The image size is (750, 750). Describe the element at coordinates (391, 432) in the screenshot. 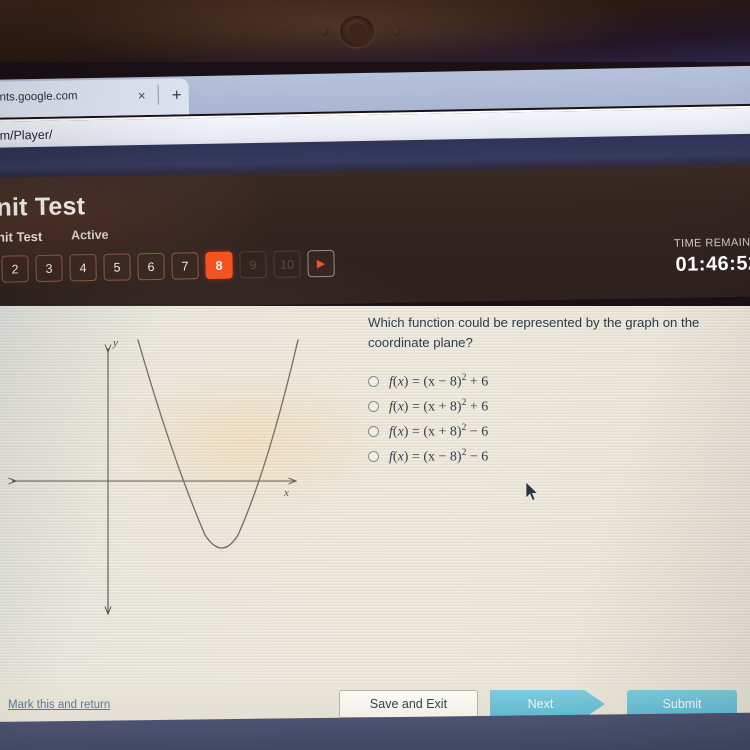

I see `fn-notation-3: f` at that location.